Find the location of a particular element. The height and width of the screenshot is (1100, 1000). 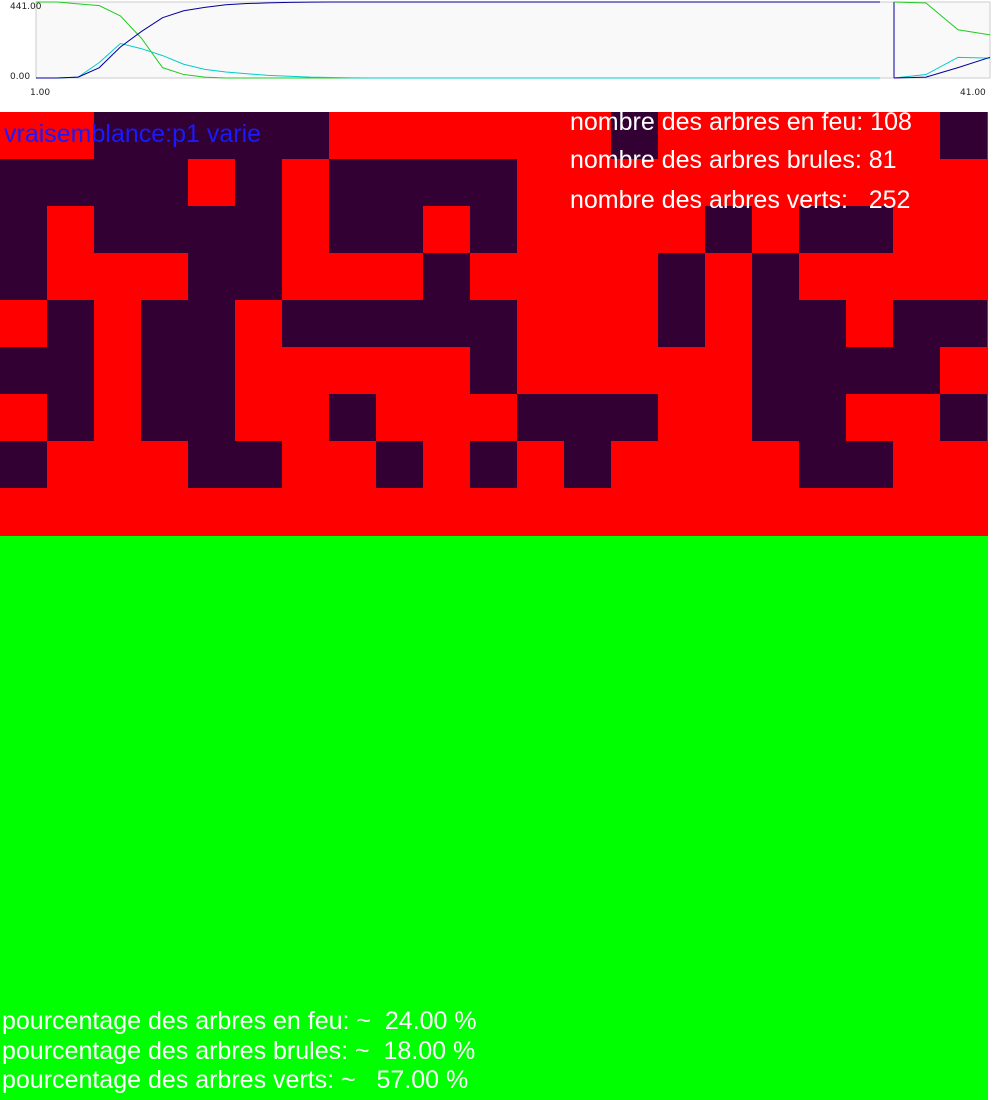

x-tick-end: 41.00 is located at coordinates (973, 93).